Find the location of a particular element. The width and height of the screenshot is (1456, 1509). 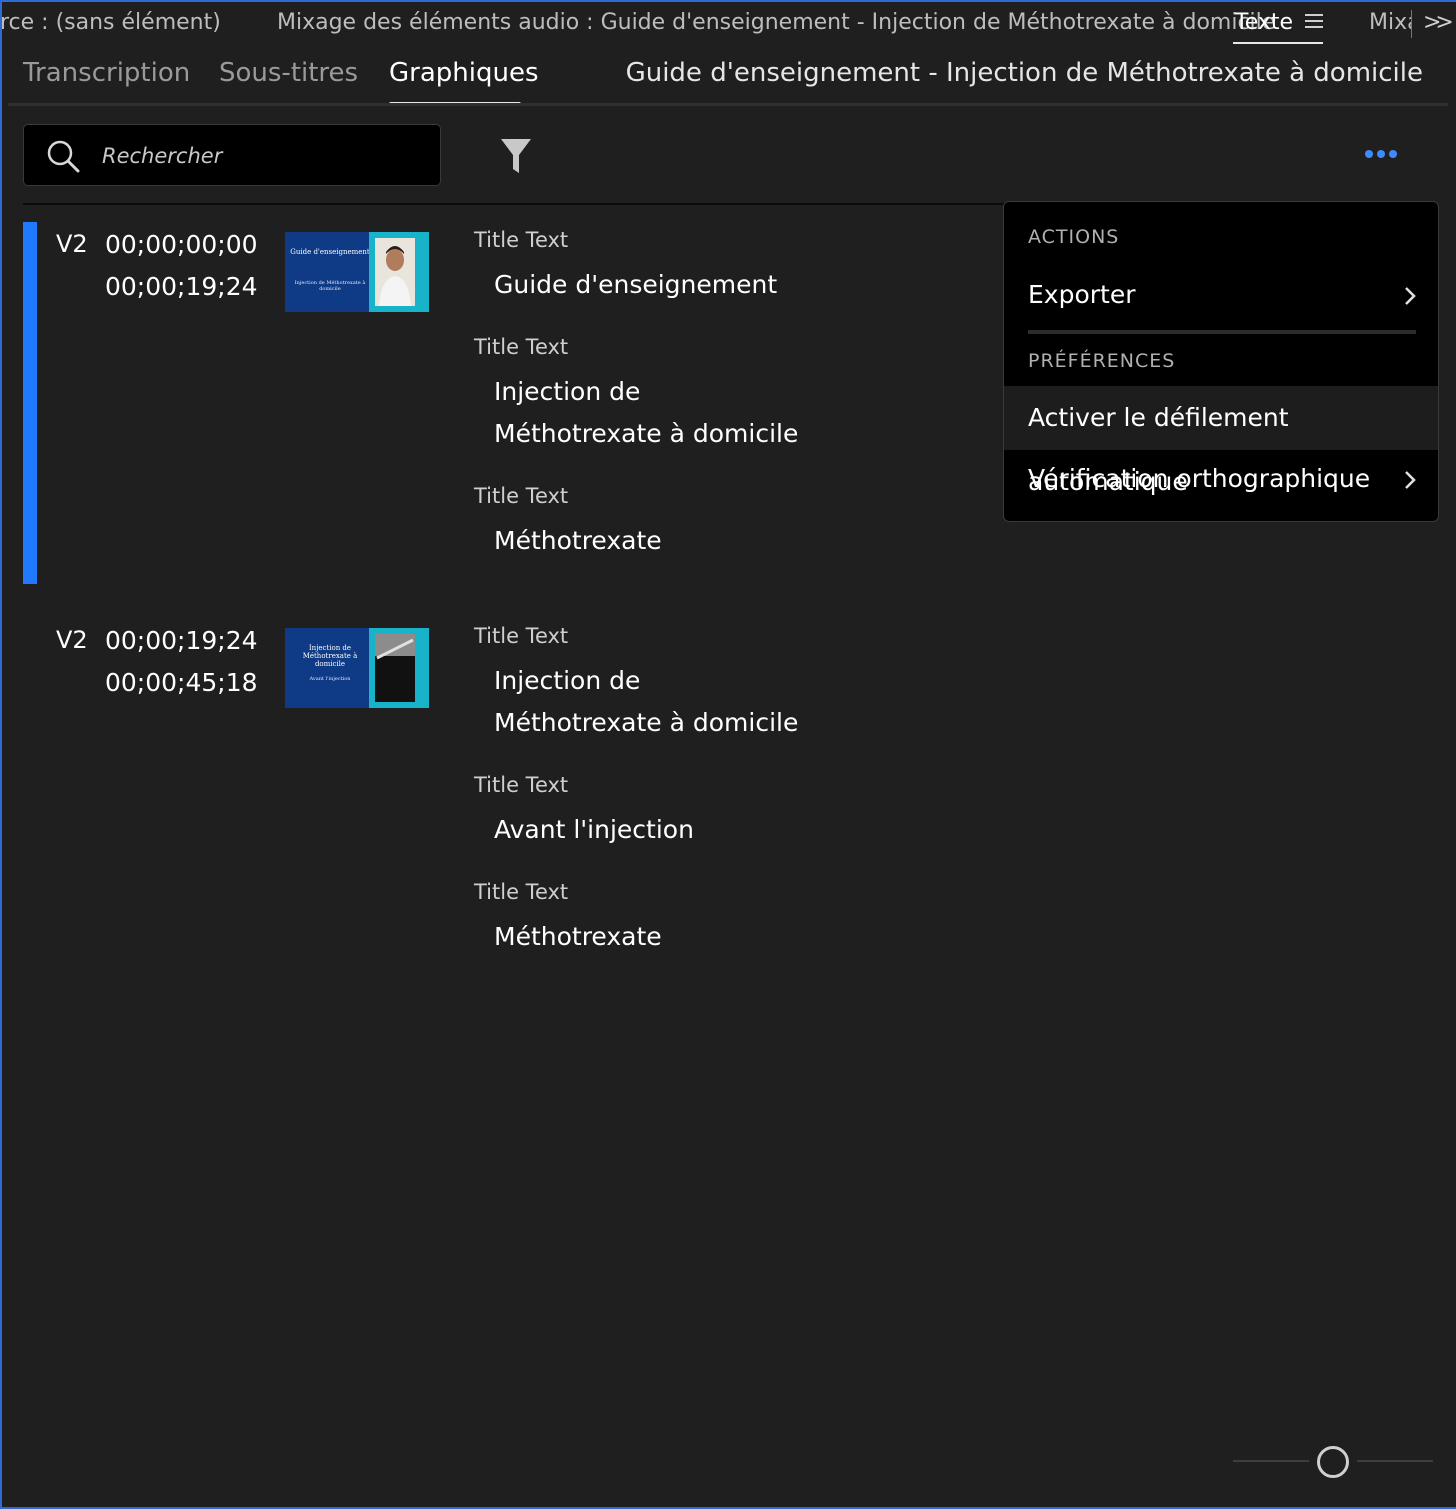

graphic-title-item: Title Text Avant l'injection is located at coordinates (644, 812).